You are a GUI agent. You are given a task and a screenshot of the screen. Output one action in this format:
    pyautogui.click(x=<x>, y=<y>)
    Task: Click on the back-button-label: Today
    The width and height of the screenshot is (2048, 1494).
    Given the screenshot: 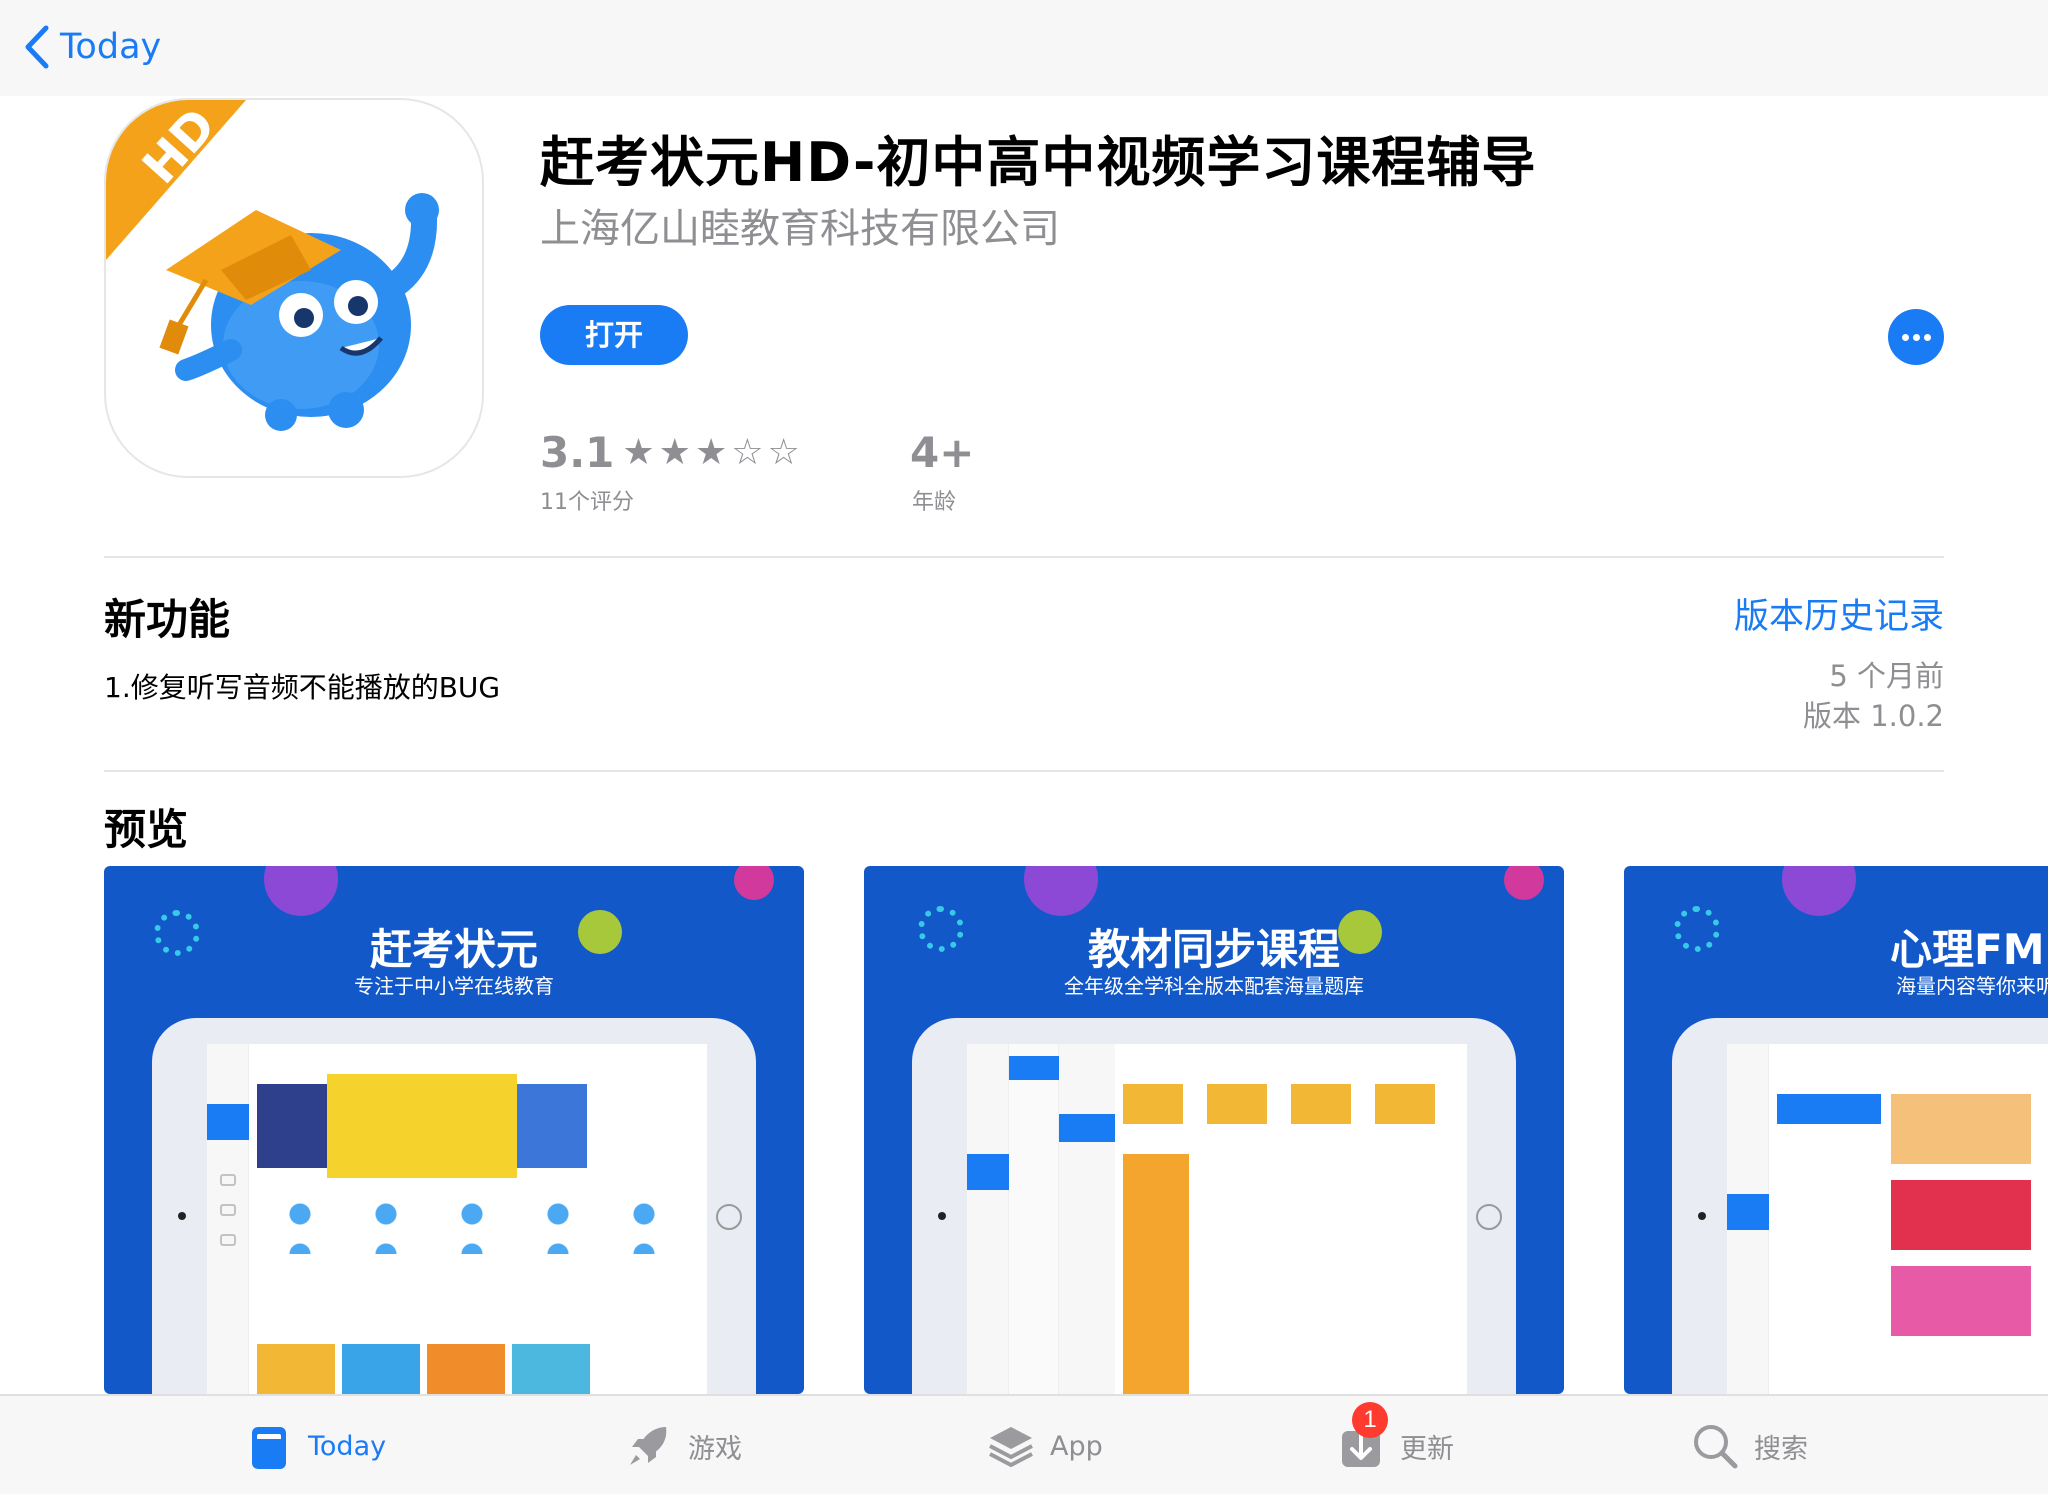 What is the action you would take?
    pyautogui.click(x=111, y=47)
    